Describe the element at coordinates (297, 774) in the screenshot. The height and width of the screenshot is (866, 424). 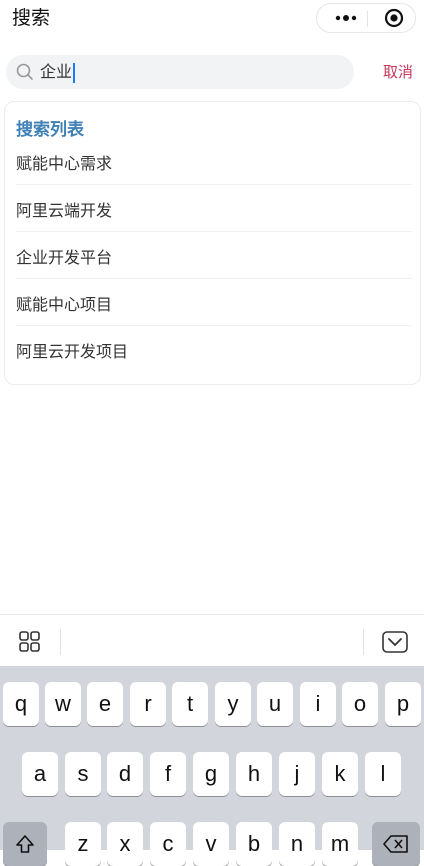
I see `key: j` at that location.